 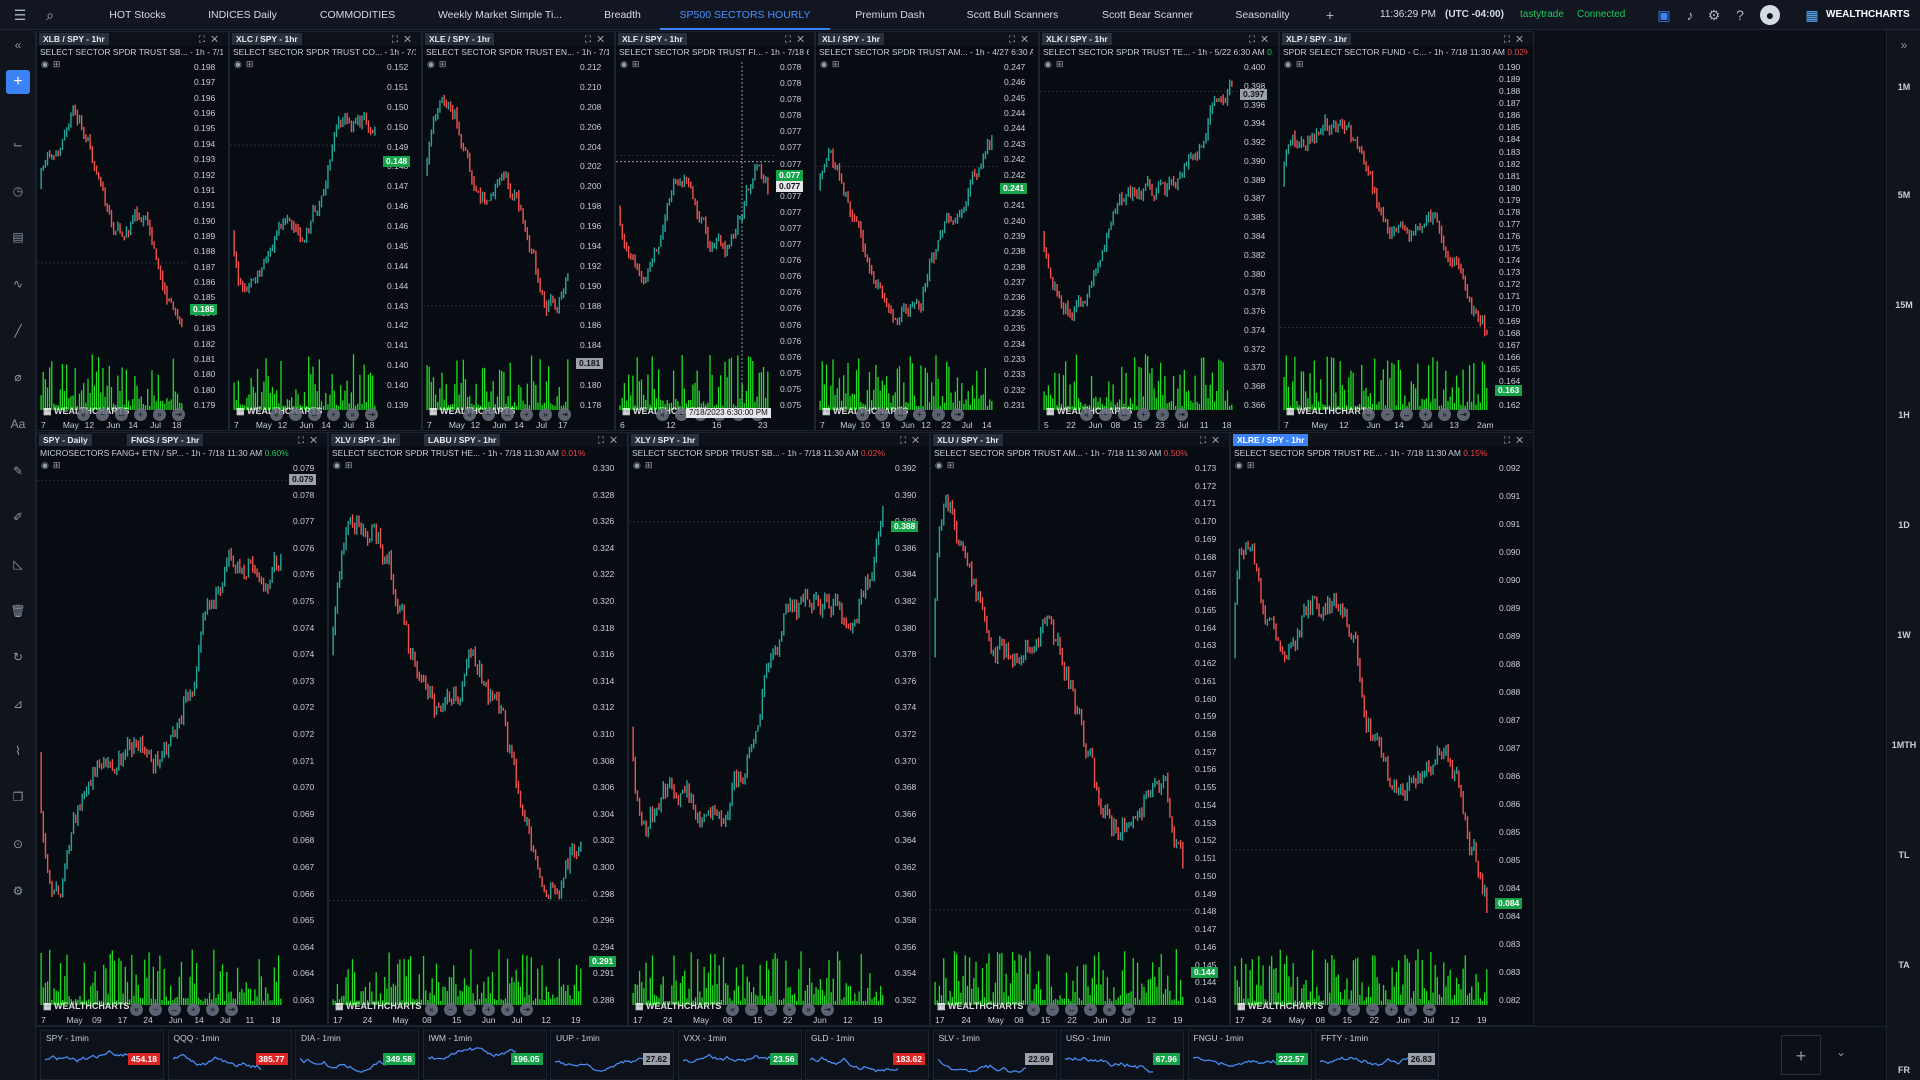 I want to click on symbol-chip: XLF / SPY - 1hr, so click(x=652, y=39).